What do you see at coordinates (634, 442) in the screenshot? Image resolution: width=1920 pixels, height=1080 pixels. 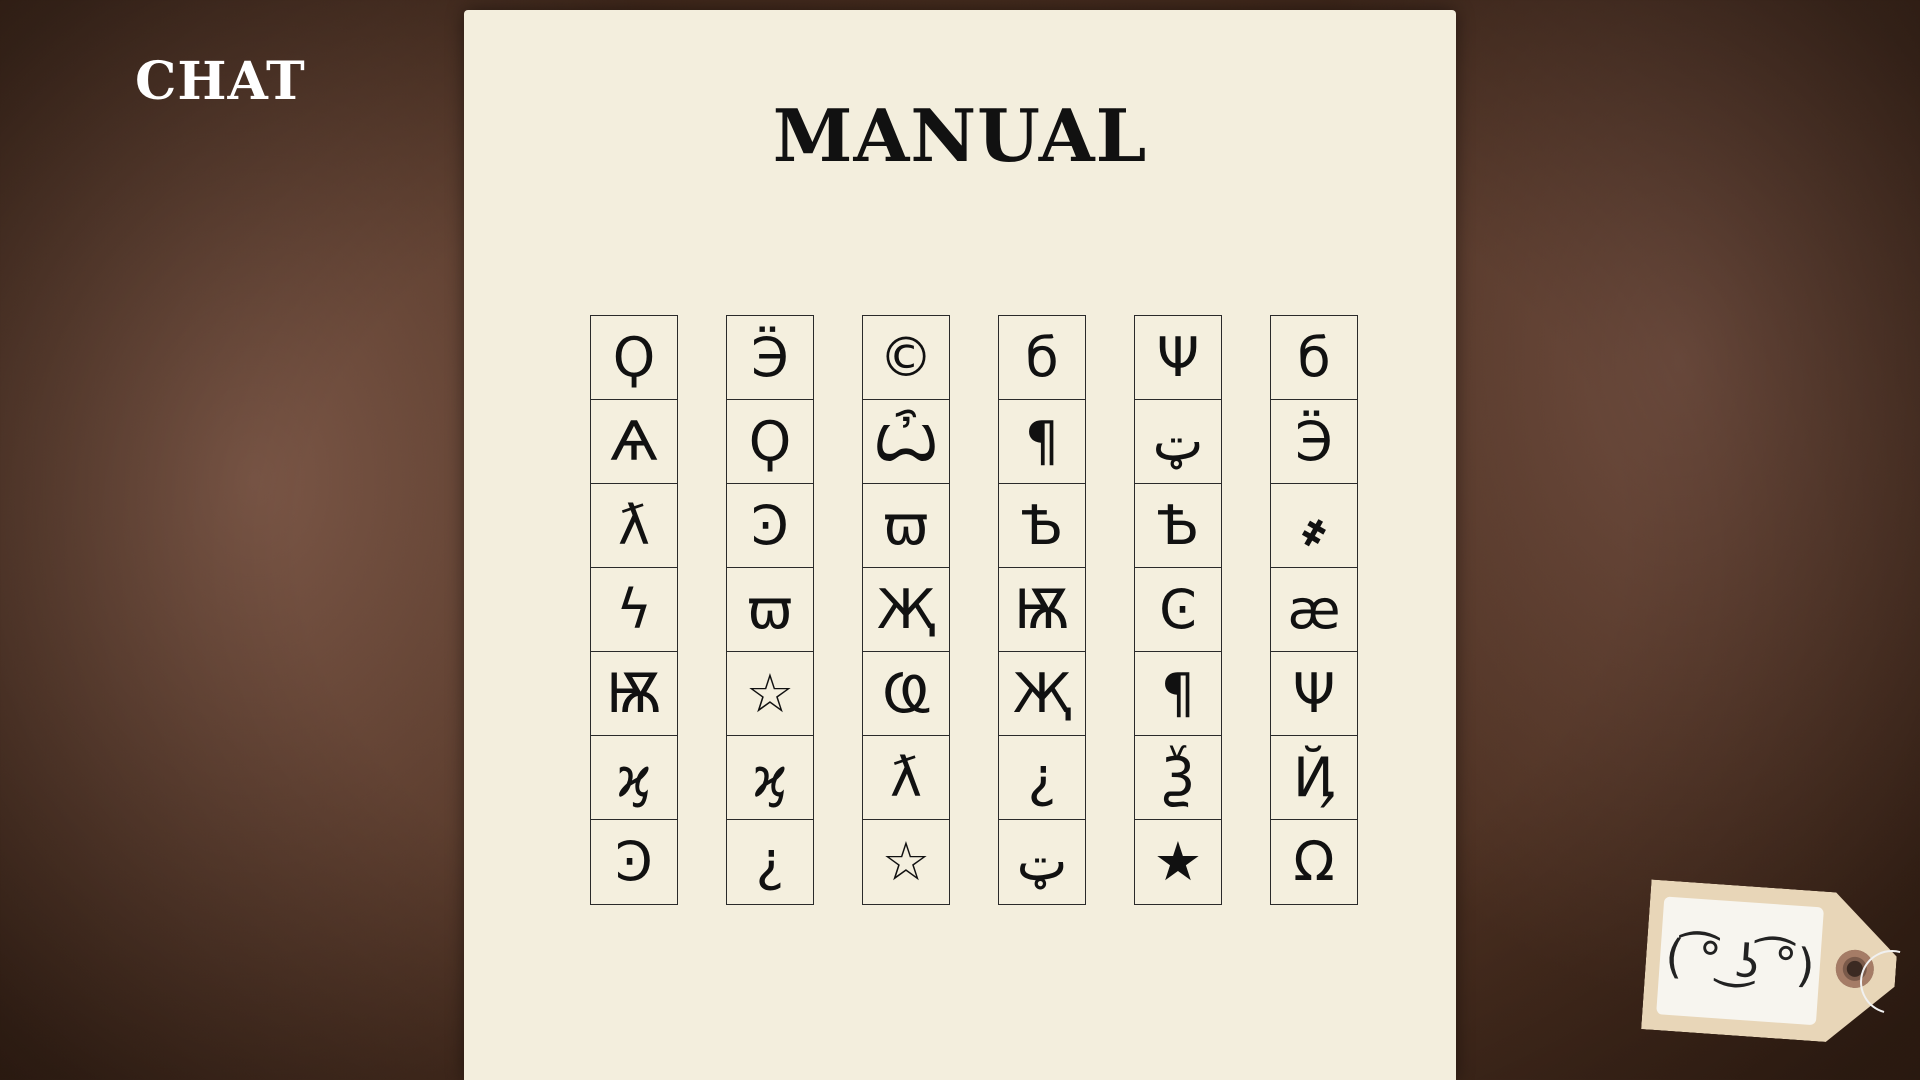 I see `symbol-cell: Ѧ` at bounding box center [634, 442].